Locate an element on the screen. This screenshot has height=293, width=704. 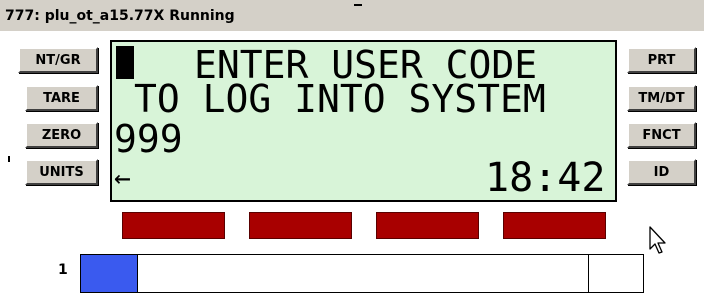
mouse-pointer-icon is located at coordinates (657, 240).